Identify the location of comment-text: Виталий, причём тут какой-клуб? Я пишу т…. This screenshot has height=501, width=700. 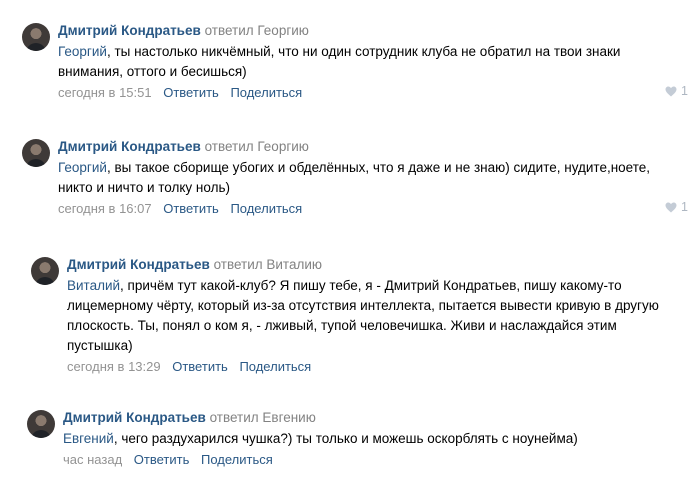
(371, 316).